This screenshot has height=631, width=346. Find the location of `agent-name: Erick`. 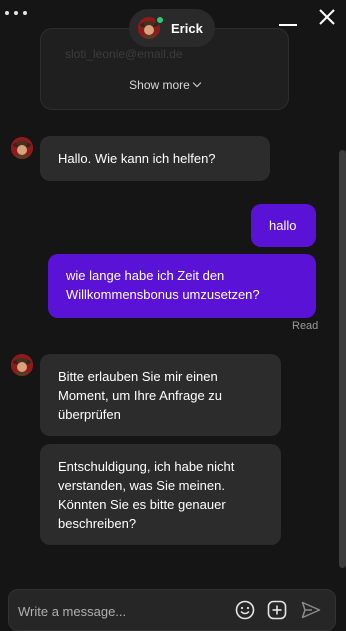

agent-name: Erick is located at coordinates (187, 28).